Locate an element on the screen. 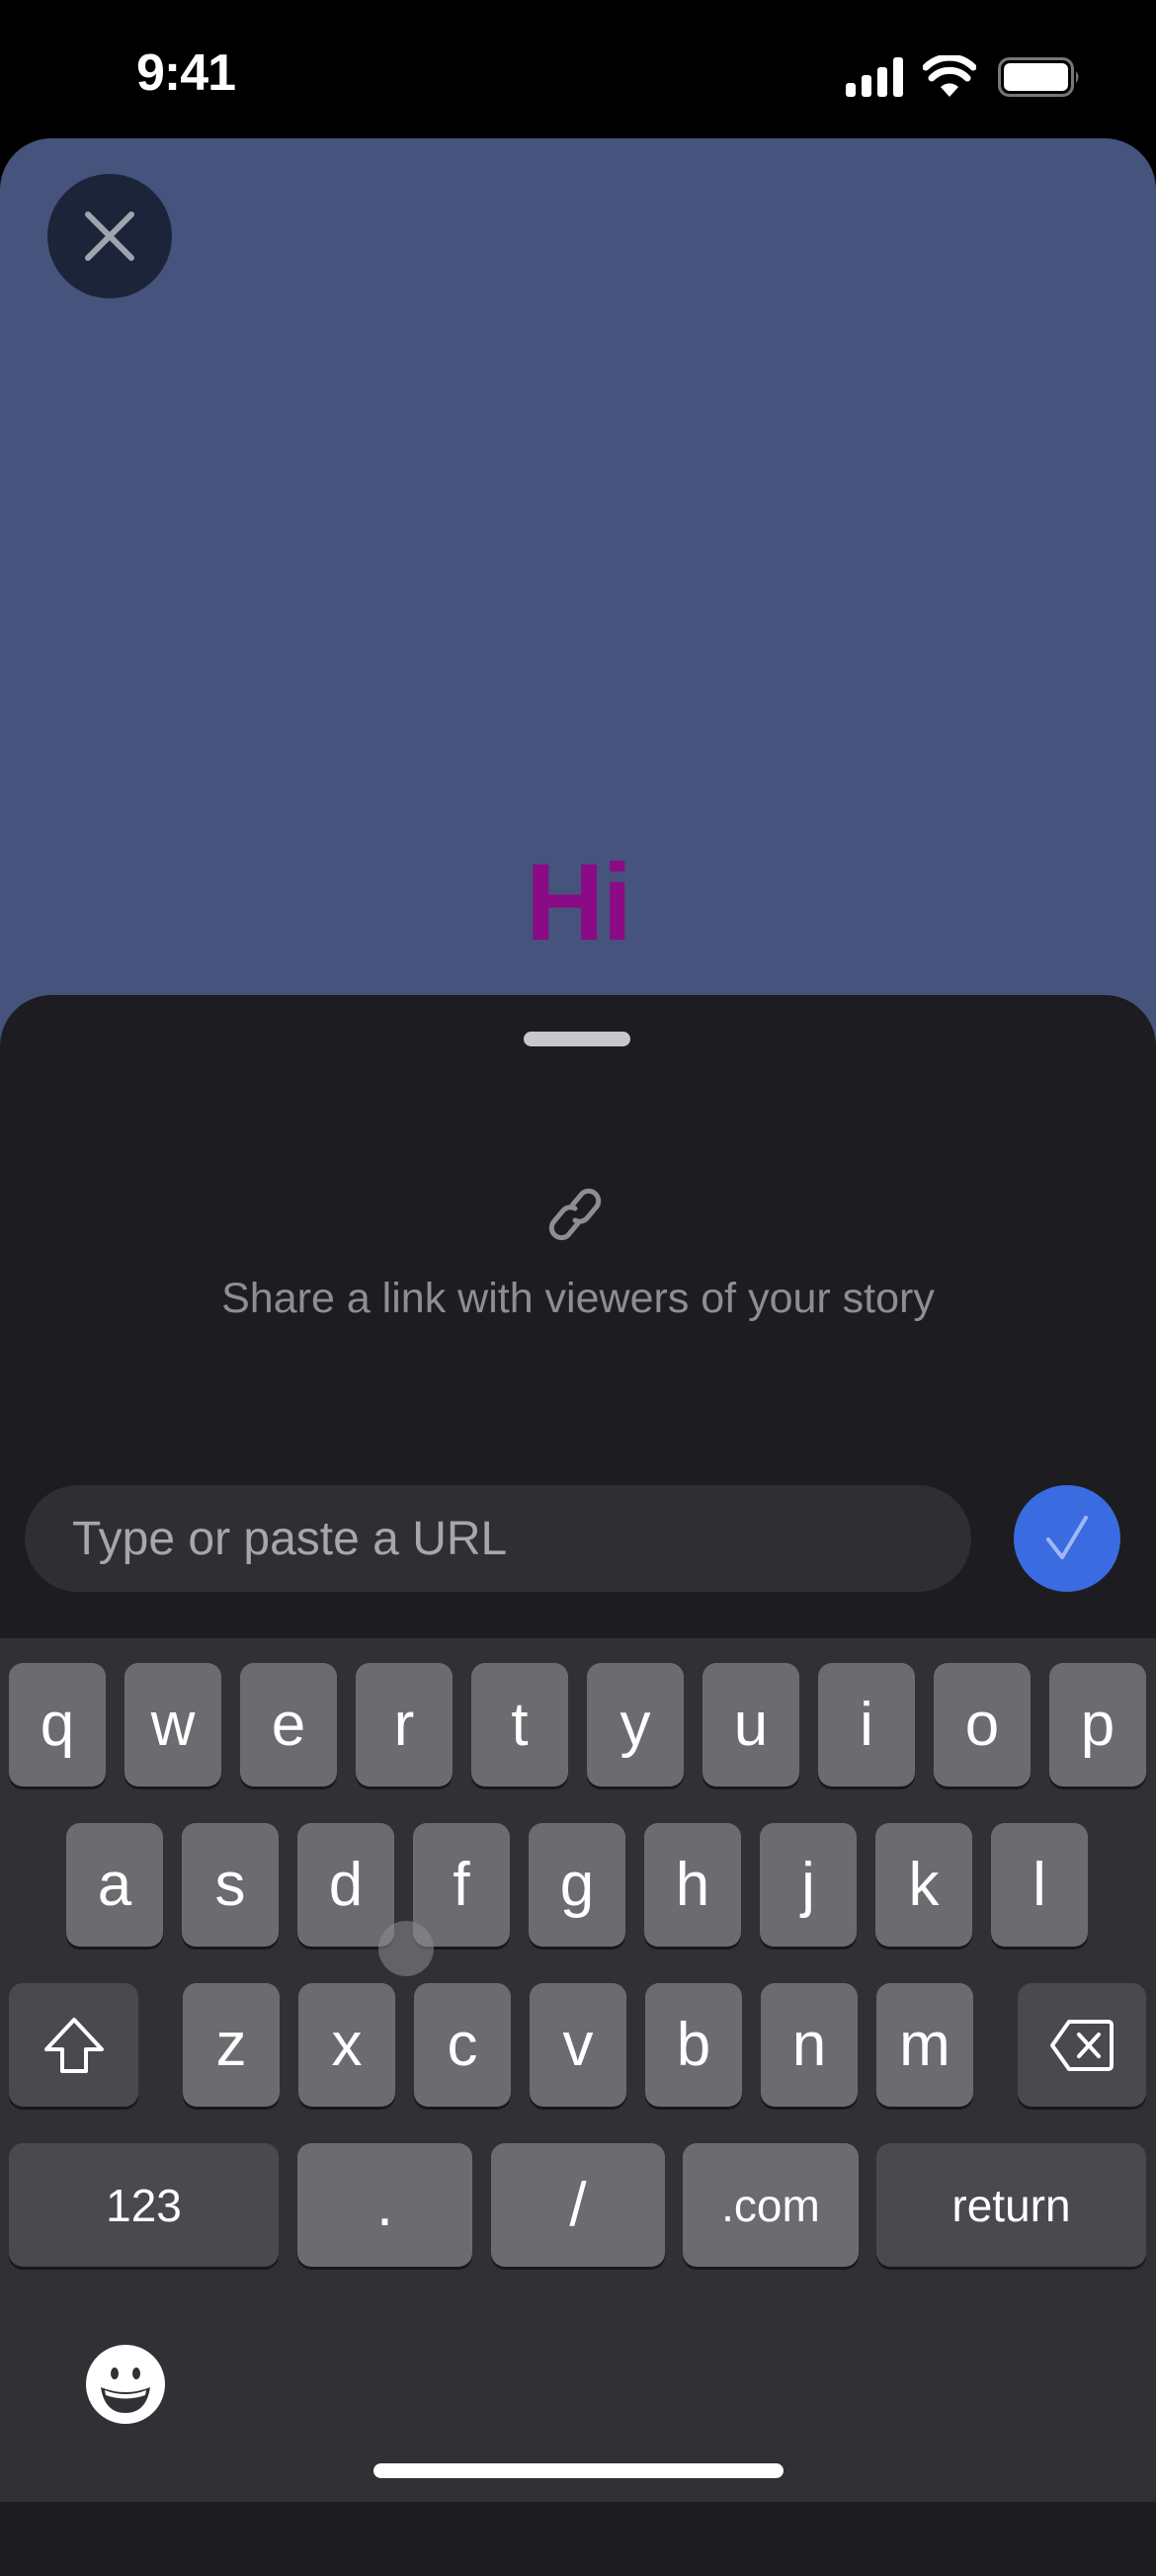  key-y: y is located at coordinates (636, 1725).